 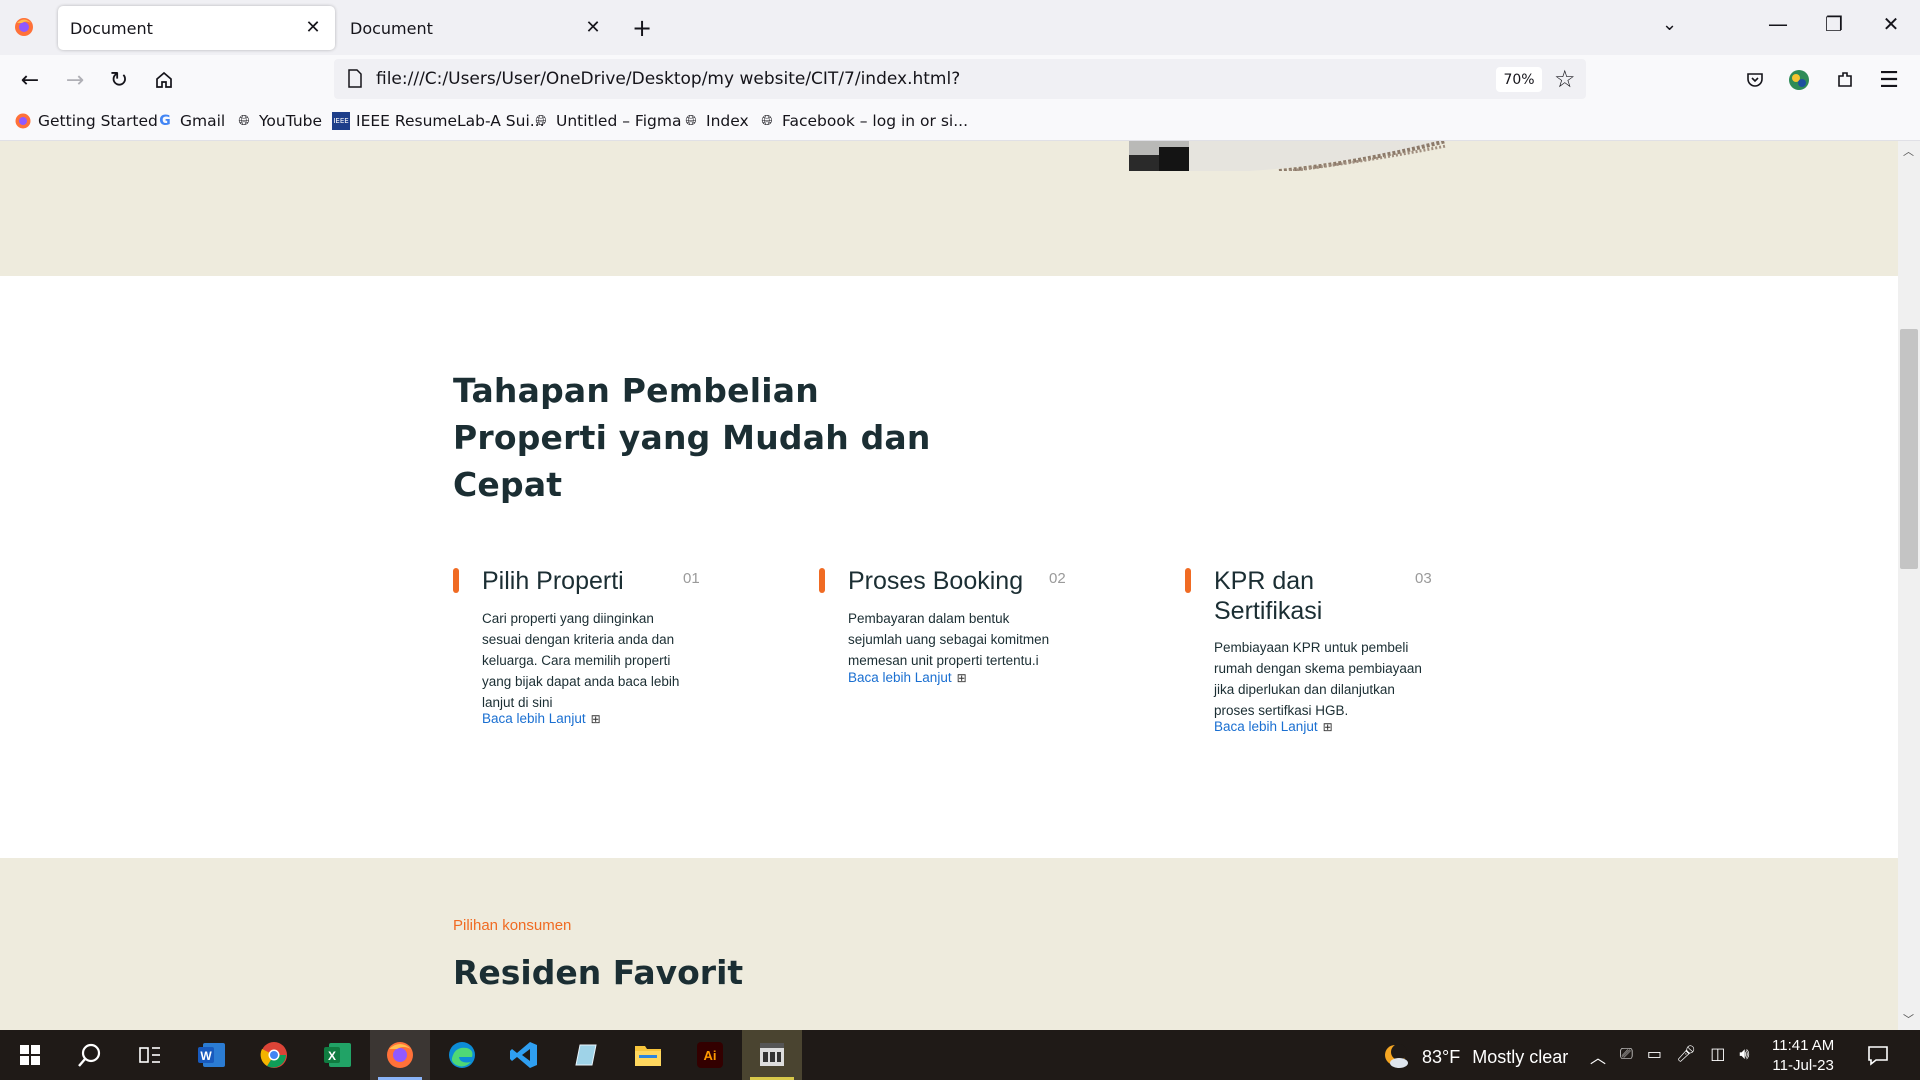 I want to click on bookmark-figma: 🌐︎ Untitled – Figma, so click(x=606, y=121).